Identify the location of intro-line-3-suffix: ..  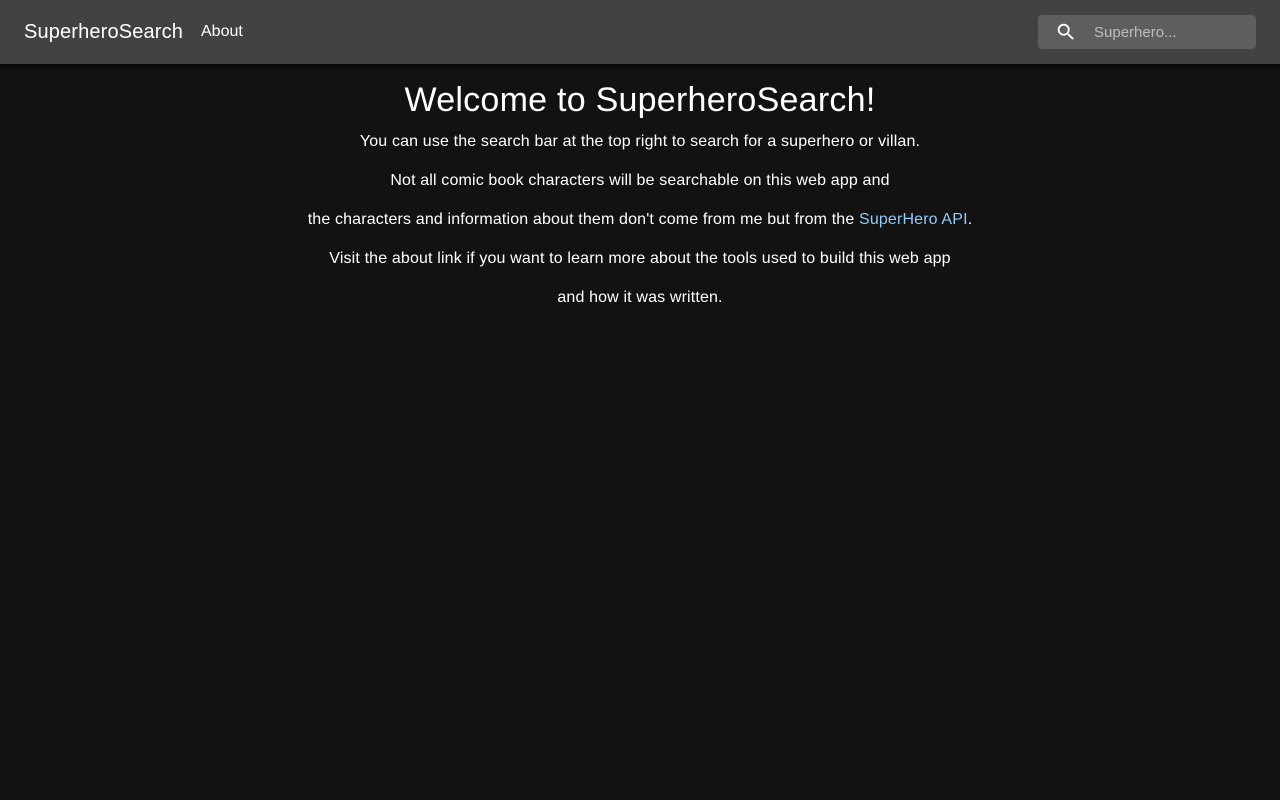
(970, 219).